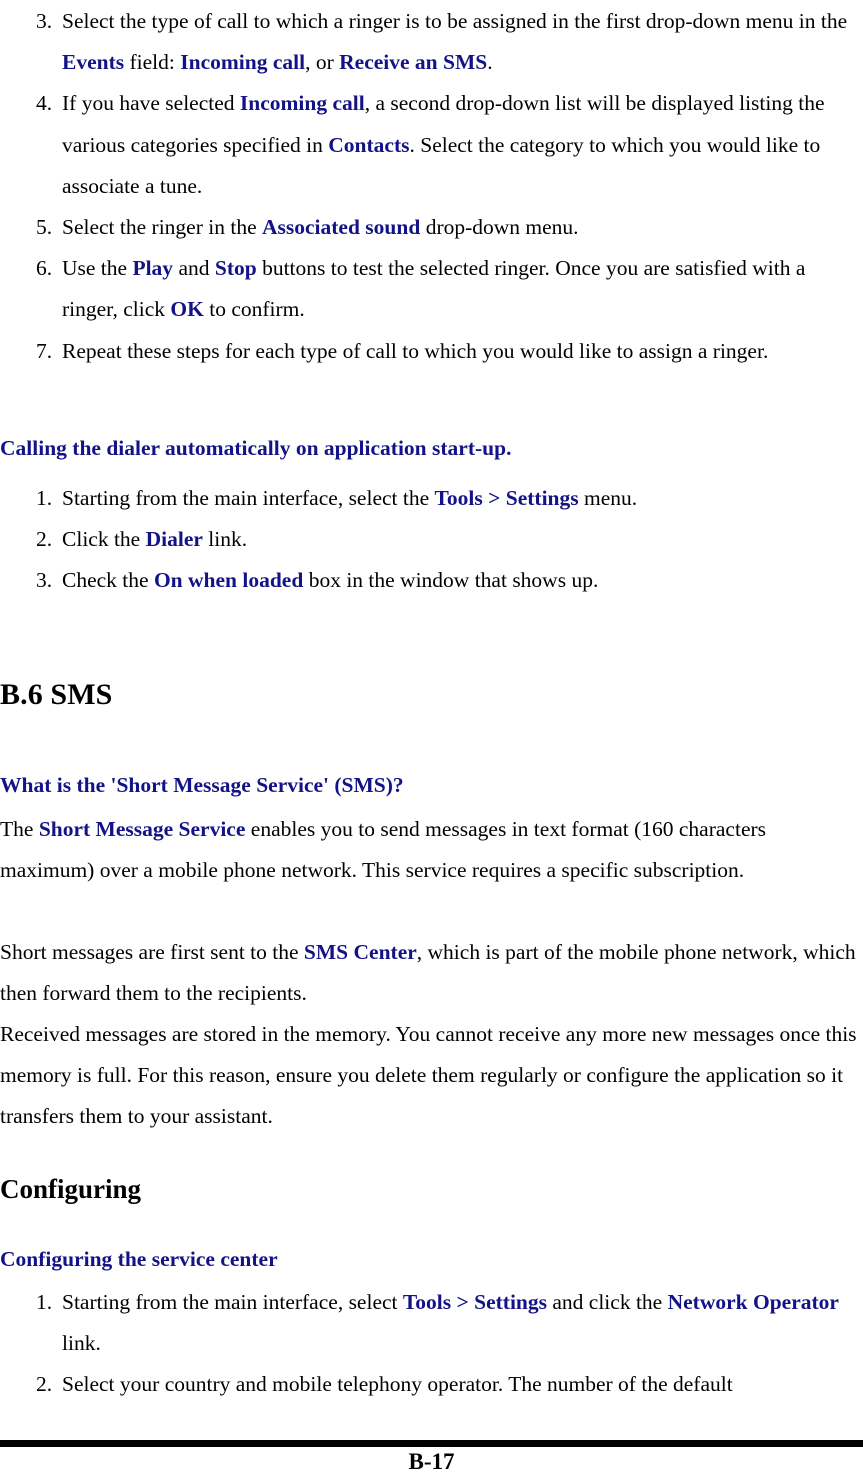  I want to click on text-run: menu., so click(608, 498).